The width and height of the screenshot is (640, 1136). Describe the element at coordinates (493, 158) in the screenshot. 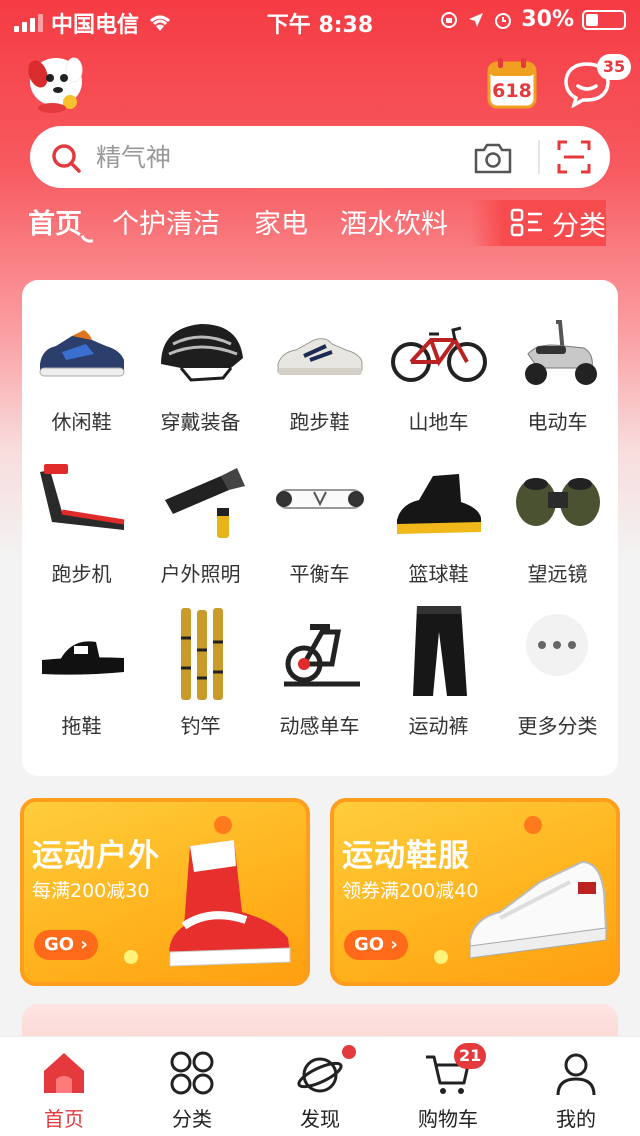

I see `camera-icon` at that location.